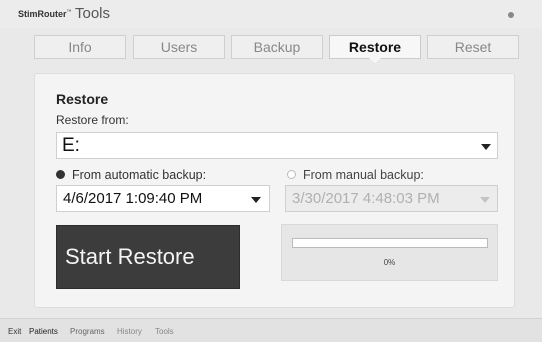 This screenshot has width=542, height=342. What do you see at coordinates (366, 198) in the screenshot?
I see `manual-backup-value: 3/30/2017 4:48:03 PM` at bounding box center [366, 198].